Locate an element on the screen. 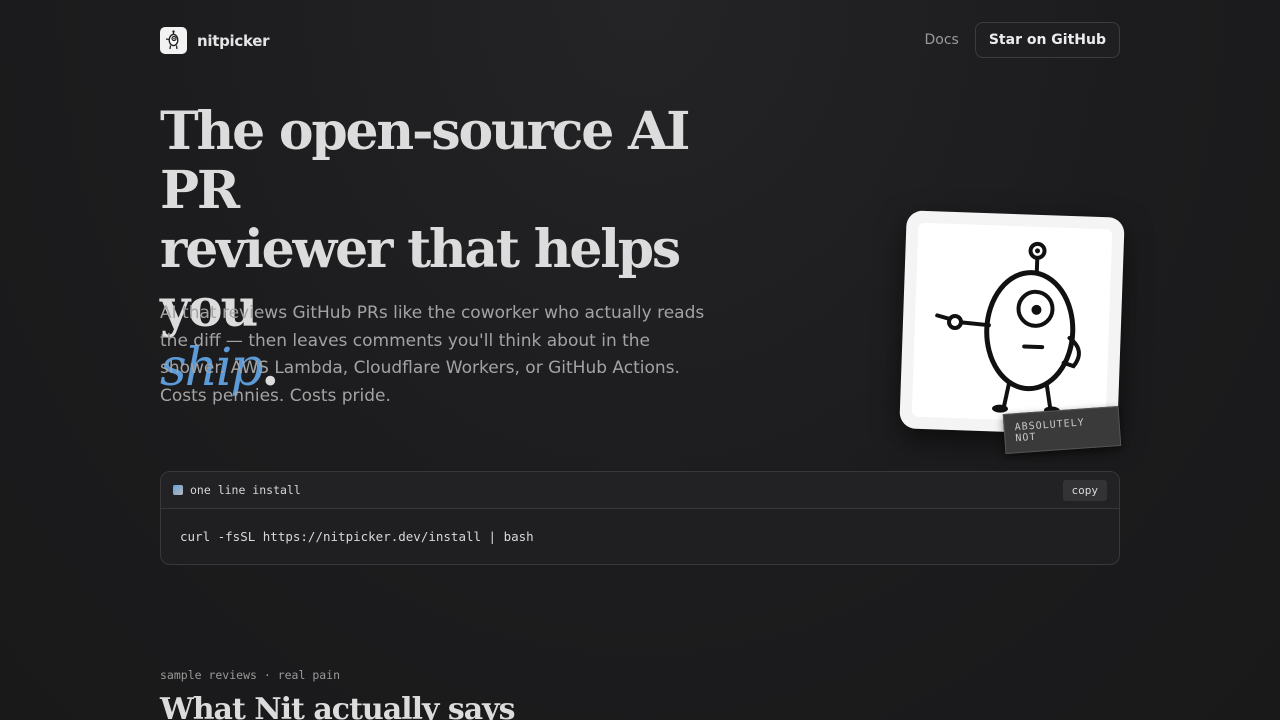 This screenshot has width=1280, height=720. sticker-card is located at coordinates (1012, 323).